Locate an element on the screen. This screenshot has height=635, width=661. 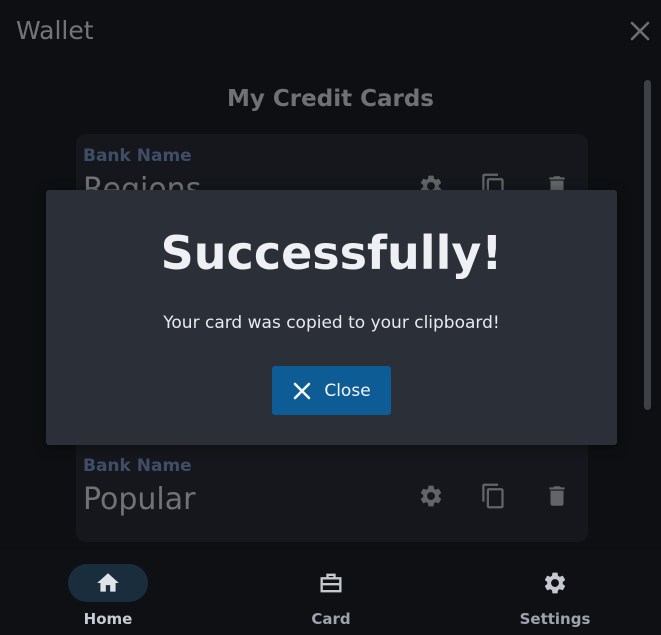
nav-item-home: Home is located at coordinates (108, 597).